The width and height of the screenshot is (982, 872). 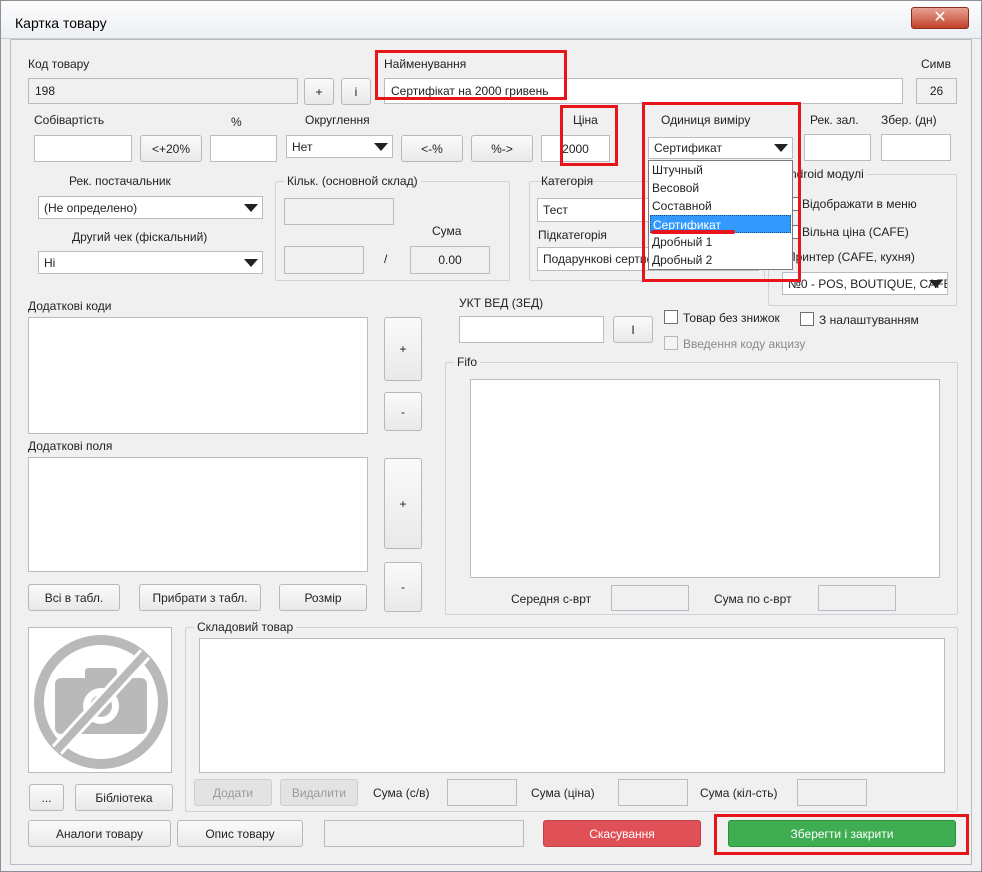 What do you see at coordinates (869, 320) in the screenshot?
I see `with-settings-label: З налаштуванням` at bounding box center [869, 320].